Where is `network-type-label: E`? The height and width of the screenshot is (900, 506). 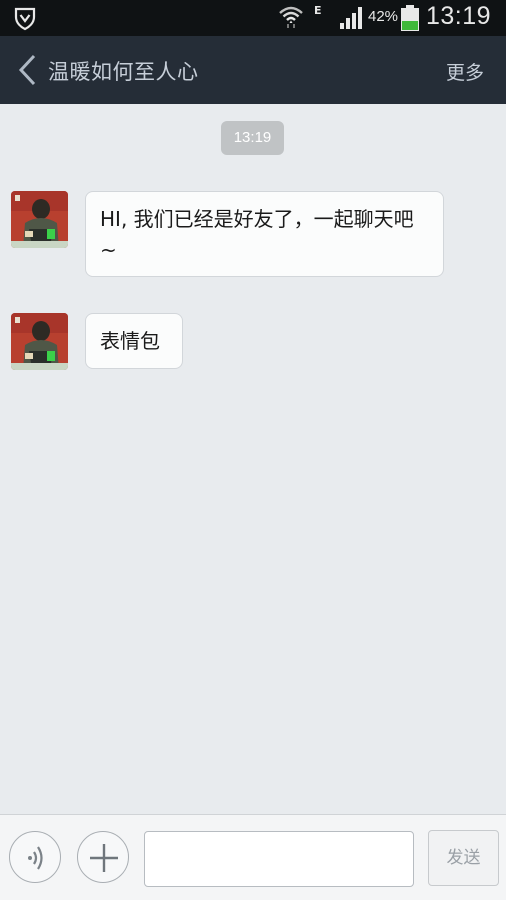 network-type-label: E is located at coordinates (318, 10).